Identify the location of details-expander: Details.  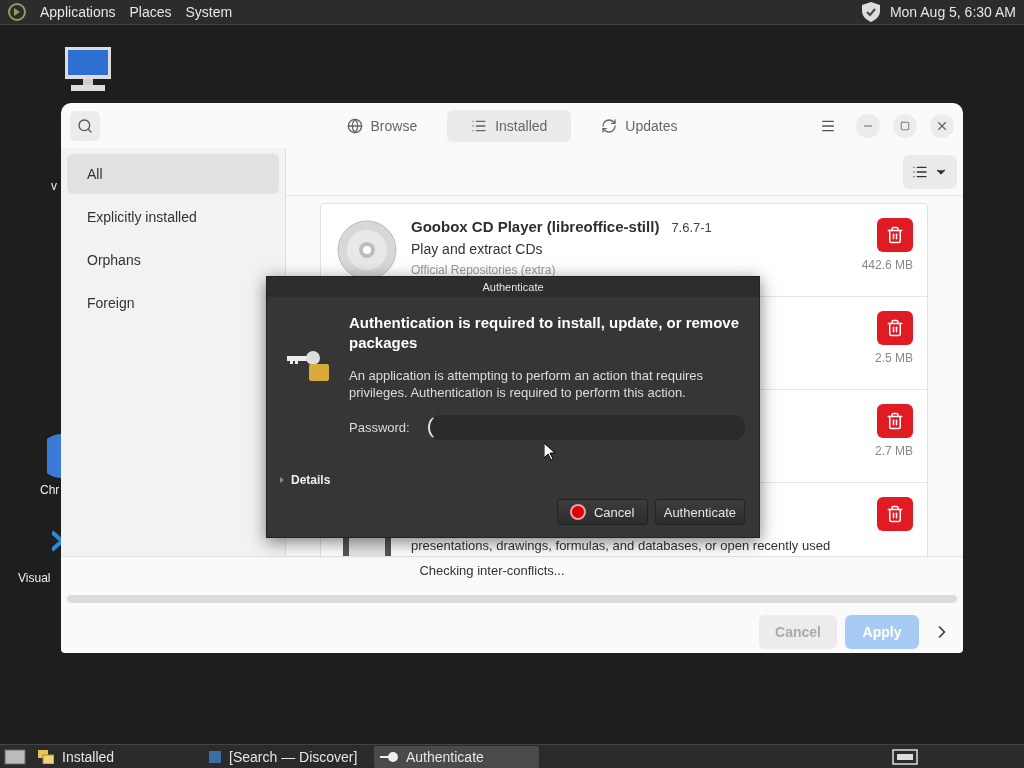
(305, 480).